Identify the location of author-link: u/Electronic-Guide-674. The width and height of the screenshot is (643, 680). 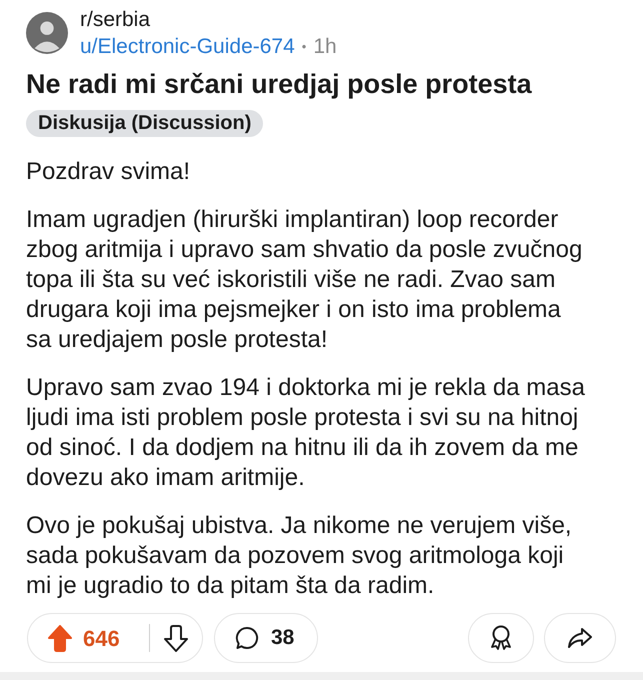
(187, 46).